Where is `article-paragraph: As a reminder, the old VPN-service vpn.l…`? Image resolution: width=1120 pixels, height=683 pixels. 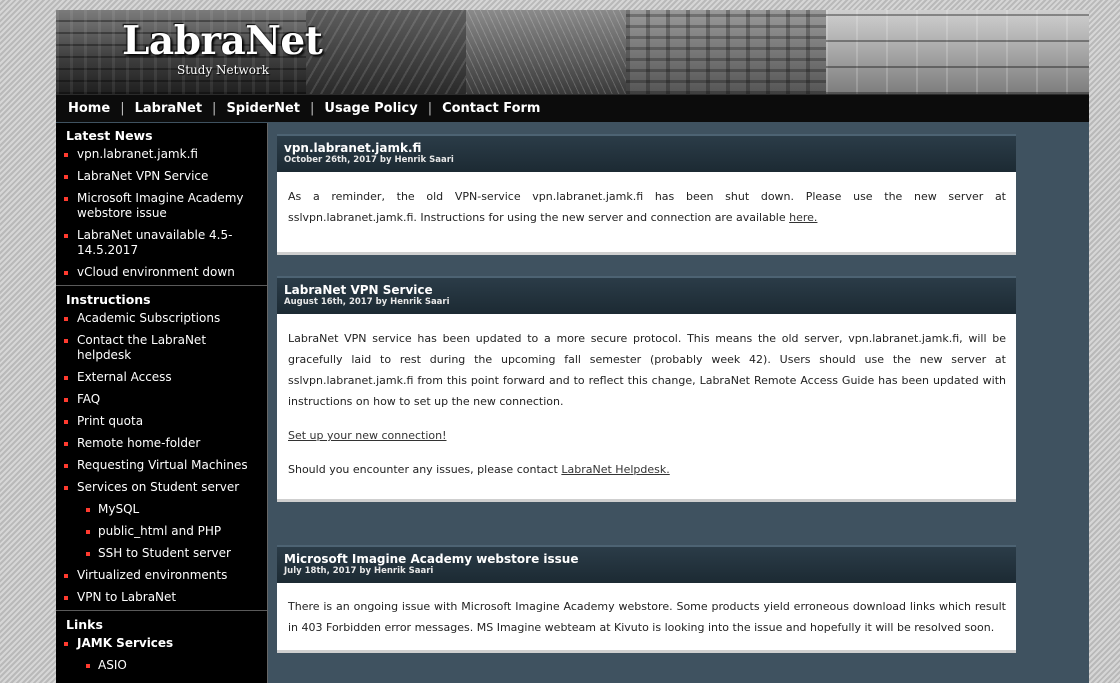 article-paragraph: As a reminder, the old VPN-service vpn.l… is located at coordinates (647, 207).